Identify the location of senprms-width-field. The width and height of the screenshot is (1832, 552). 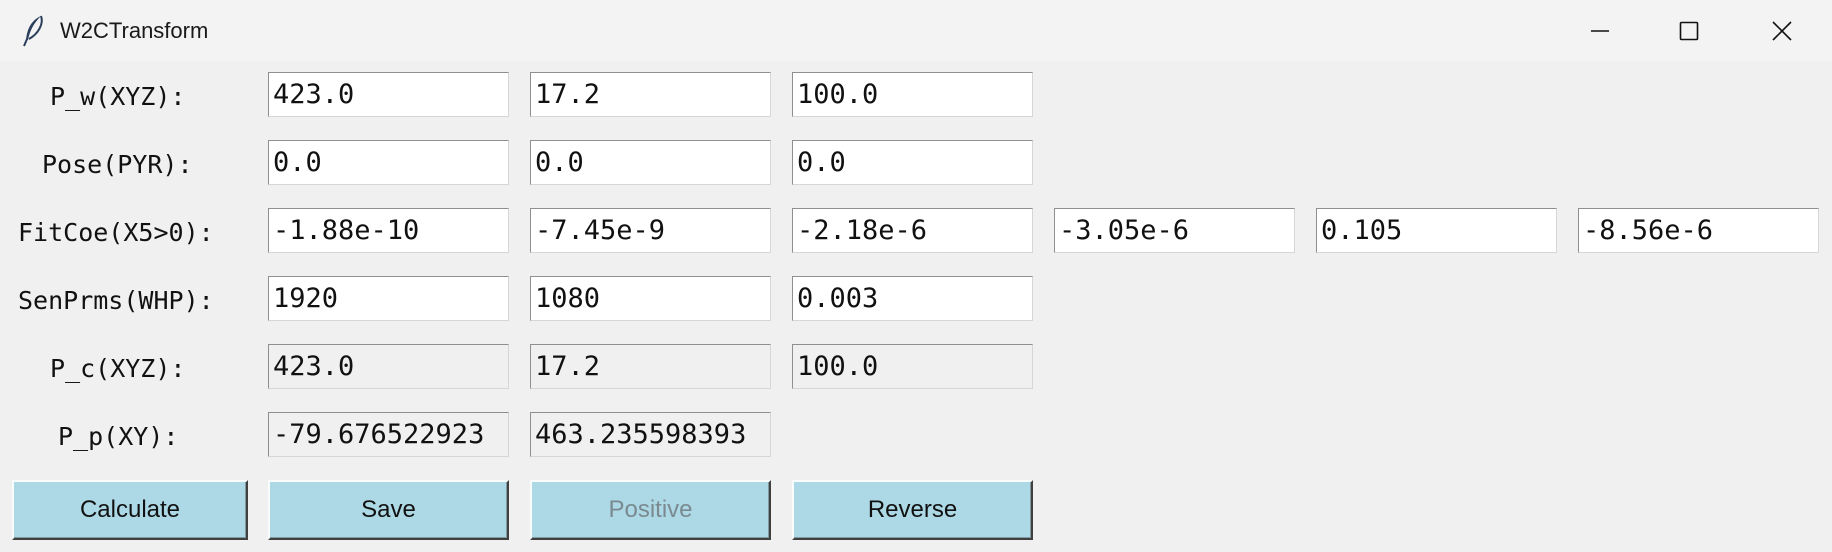
(388, 298).